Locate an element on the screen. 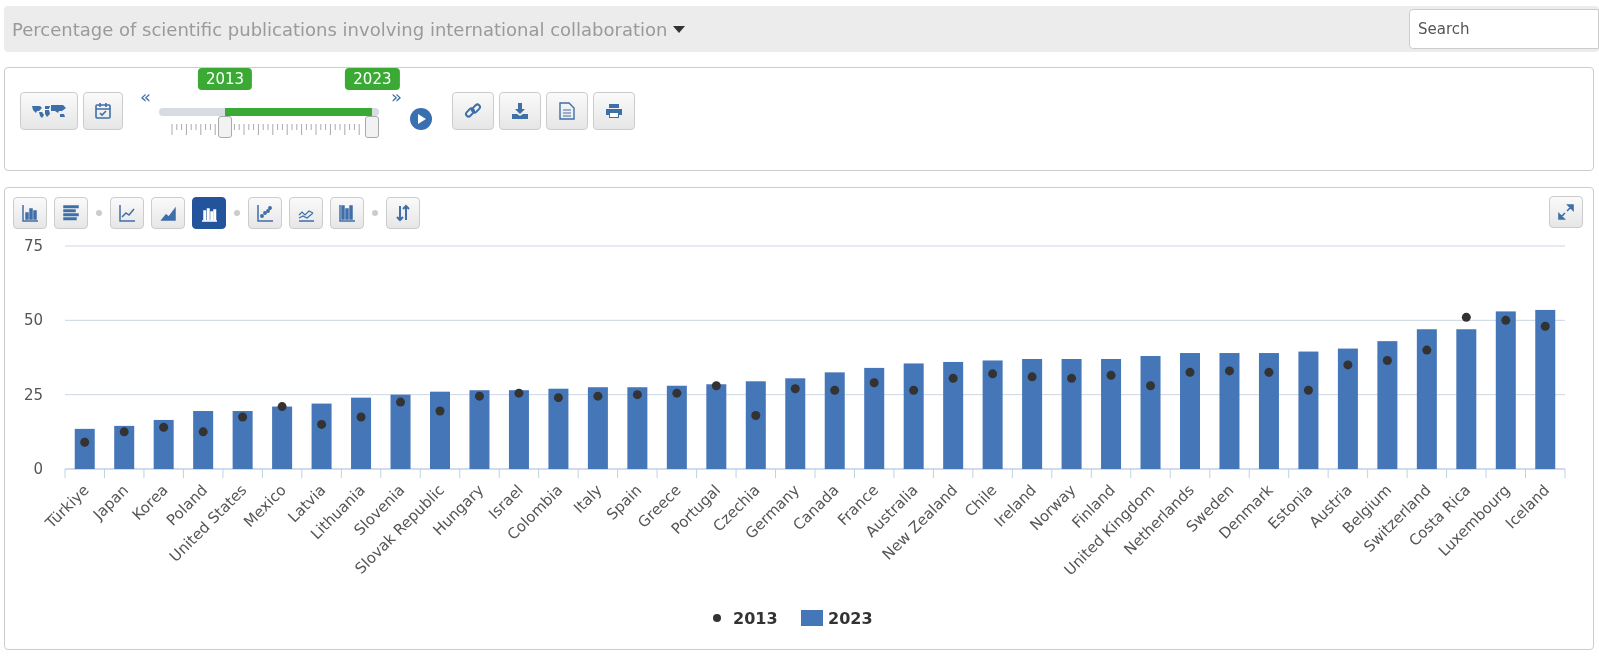 The width and height of the screenshot is (1599, 658). download-icon is located at coordinates (520, 111).